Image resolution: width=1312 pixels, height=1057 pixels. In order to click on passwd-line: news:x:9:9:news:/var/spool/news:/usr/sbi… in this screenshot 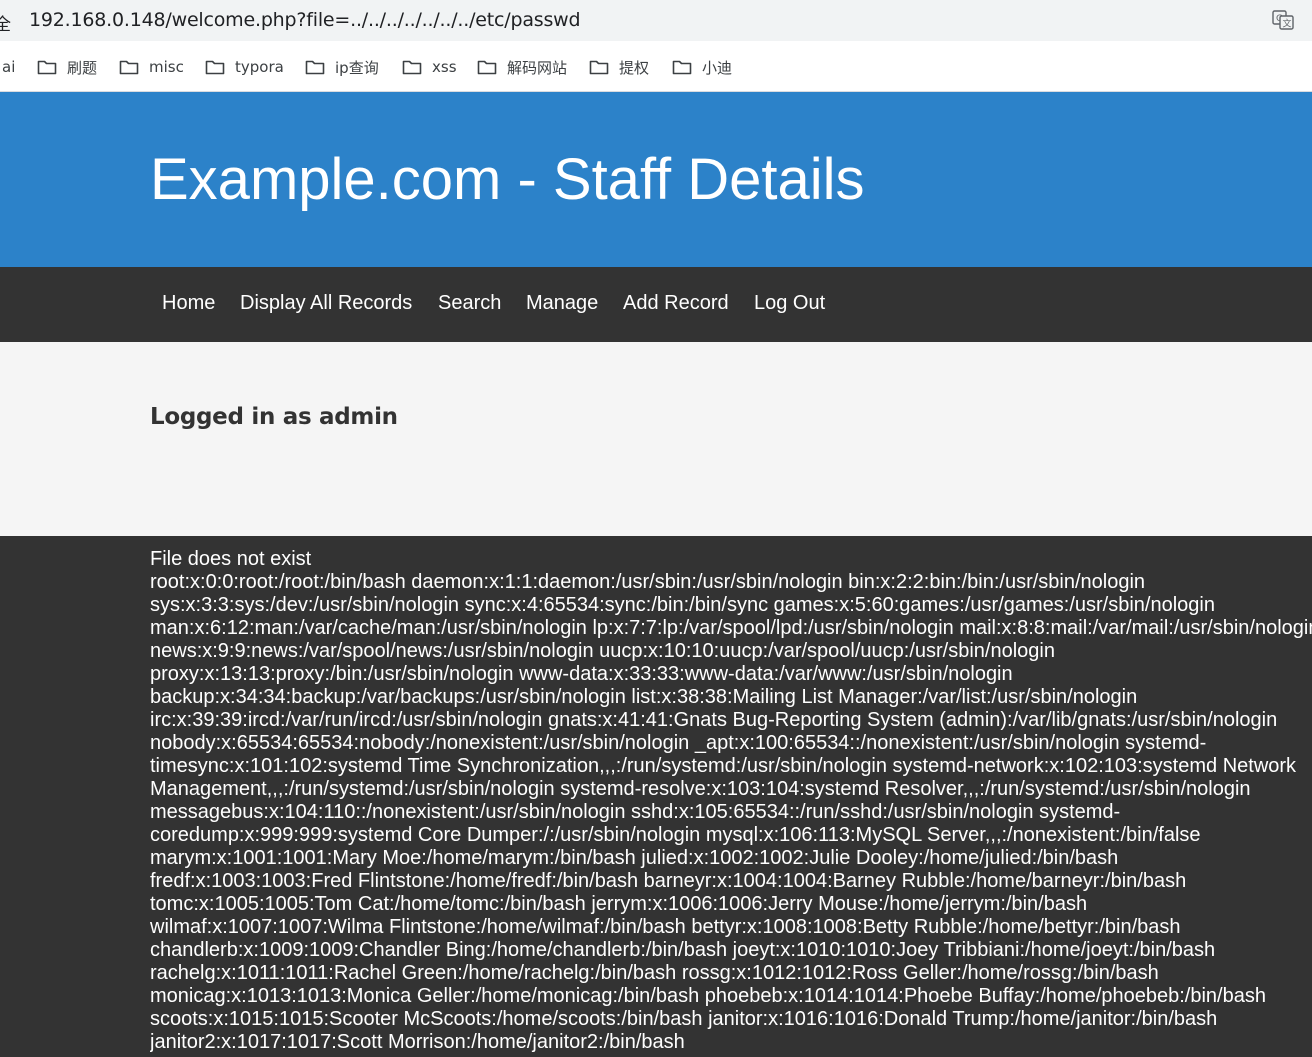, I will do `click(602, 651)`.